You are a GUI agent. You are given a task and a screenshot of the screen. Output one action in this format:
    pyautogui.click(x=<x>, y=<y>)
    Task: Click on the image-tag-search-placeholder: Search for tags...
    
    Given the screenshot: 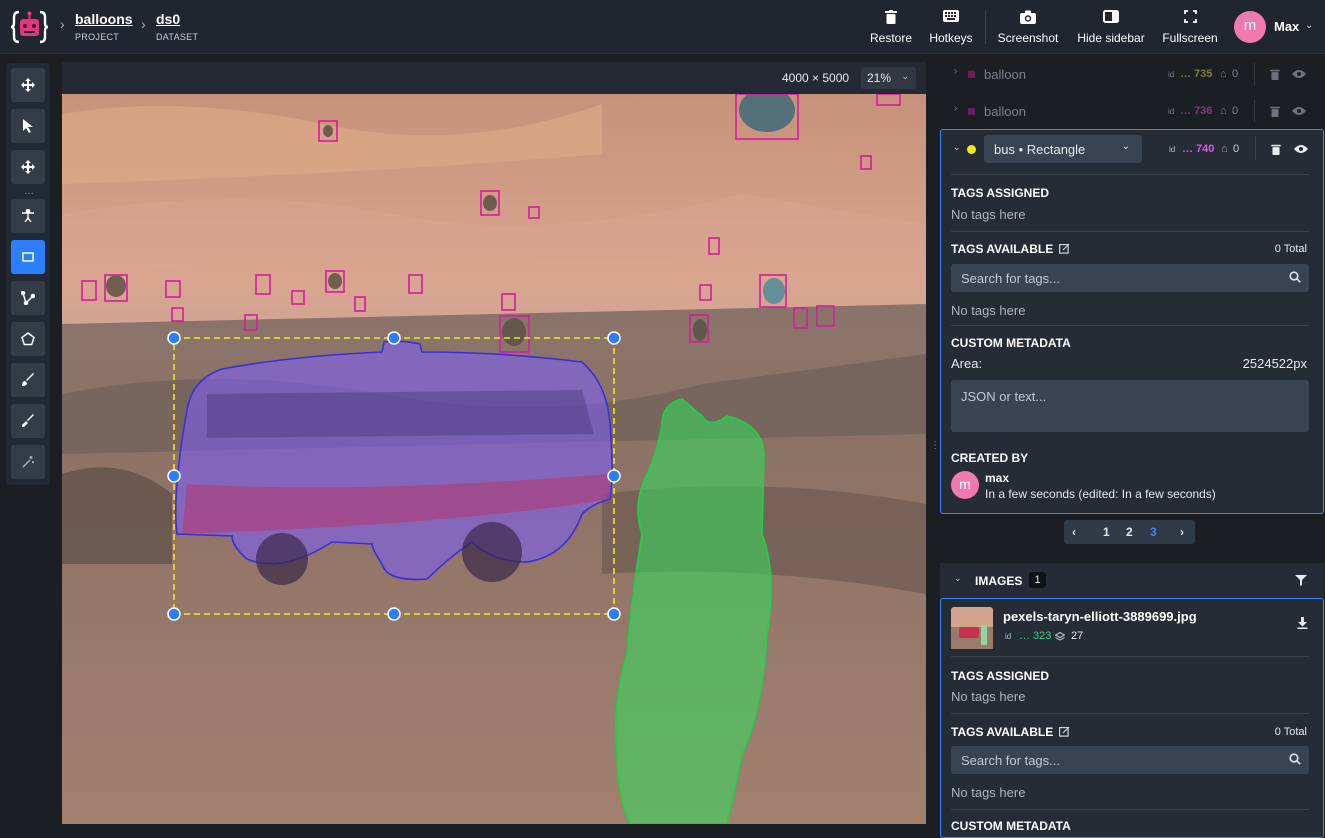 What is the action you would take?
    pyautogui.click(x=1010, y=760)
    